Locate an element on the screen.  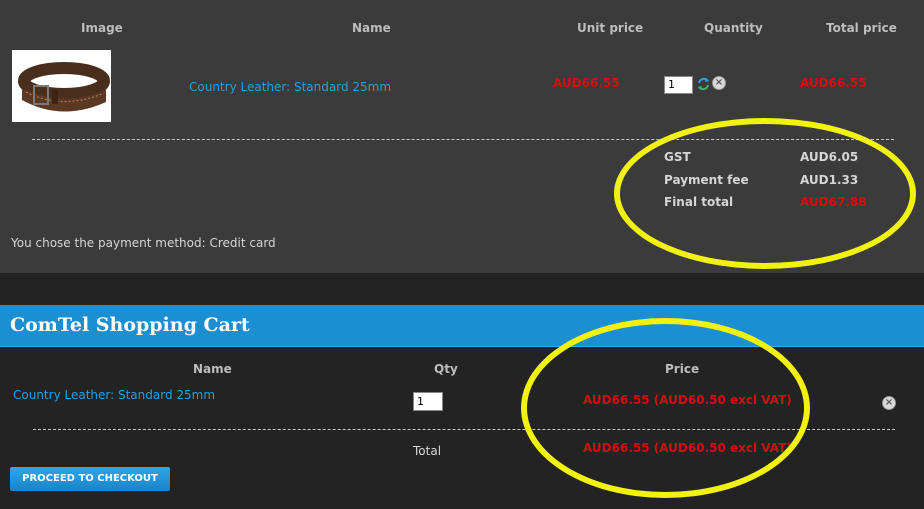
highlight-oval-summary is located at coordinates (765, 193).